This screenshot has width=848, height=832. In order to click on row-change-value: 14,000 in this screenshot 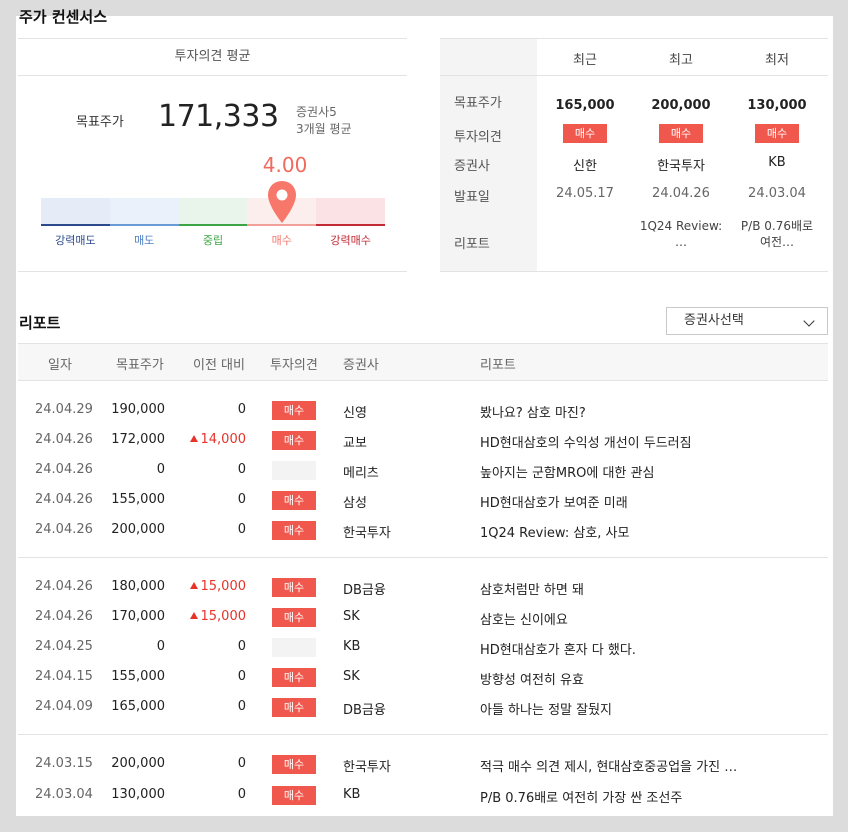, I will do `click(223, 439)`.